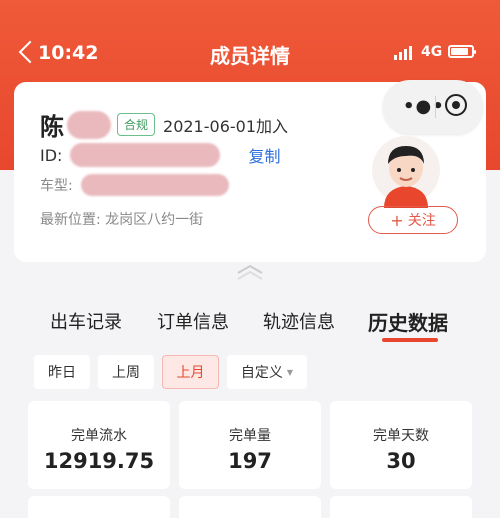 This screenshot has width=500, height=518. Describe the element at coordinates (401, 445) in the screenshot. I see `stat-card-days: 完单天数 30` at that location.